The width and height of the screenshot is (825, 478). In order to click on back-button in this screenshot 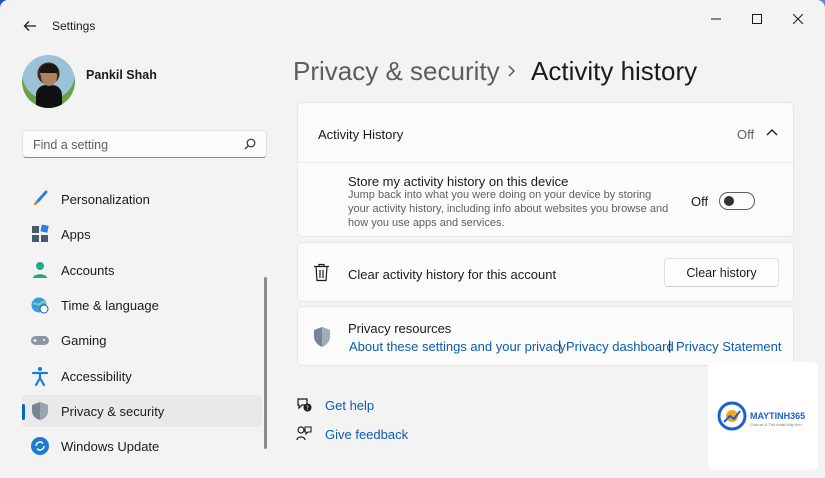, I will do `click(30, 26)`.